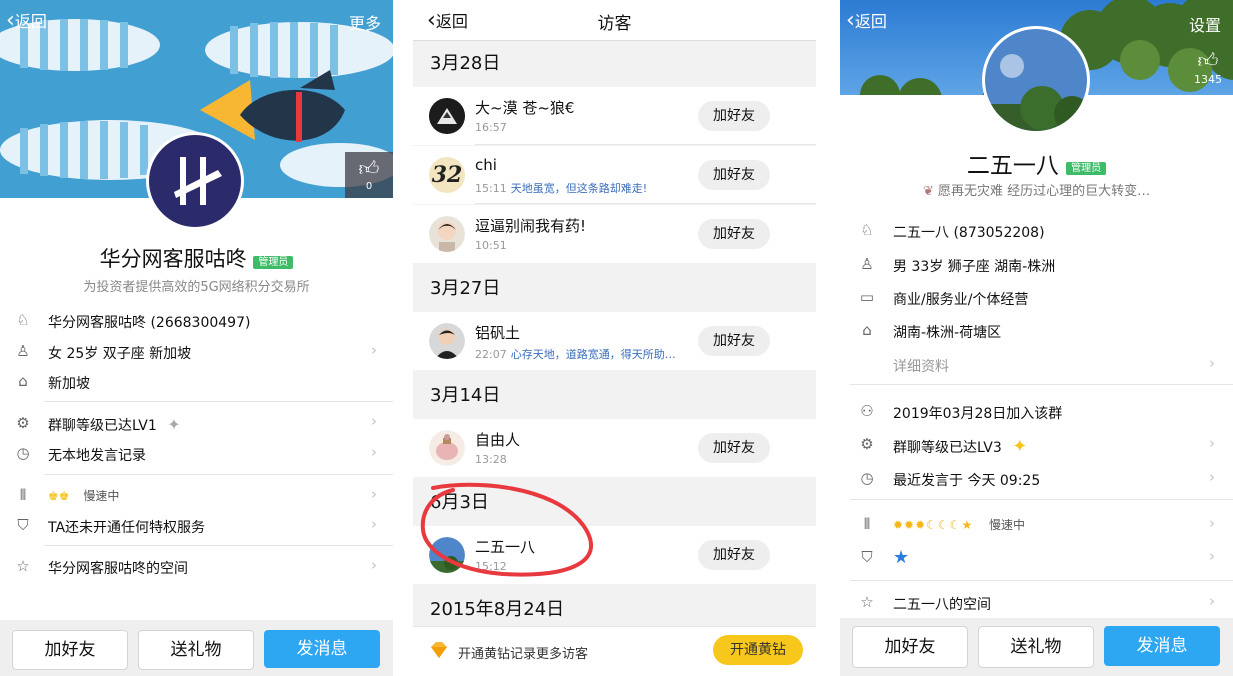  Describe the element at coordinates (614, 20) in the screenshot. I see `nav-bar: ‹返回 访客` at that location.